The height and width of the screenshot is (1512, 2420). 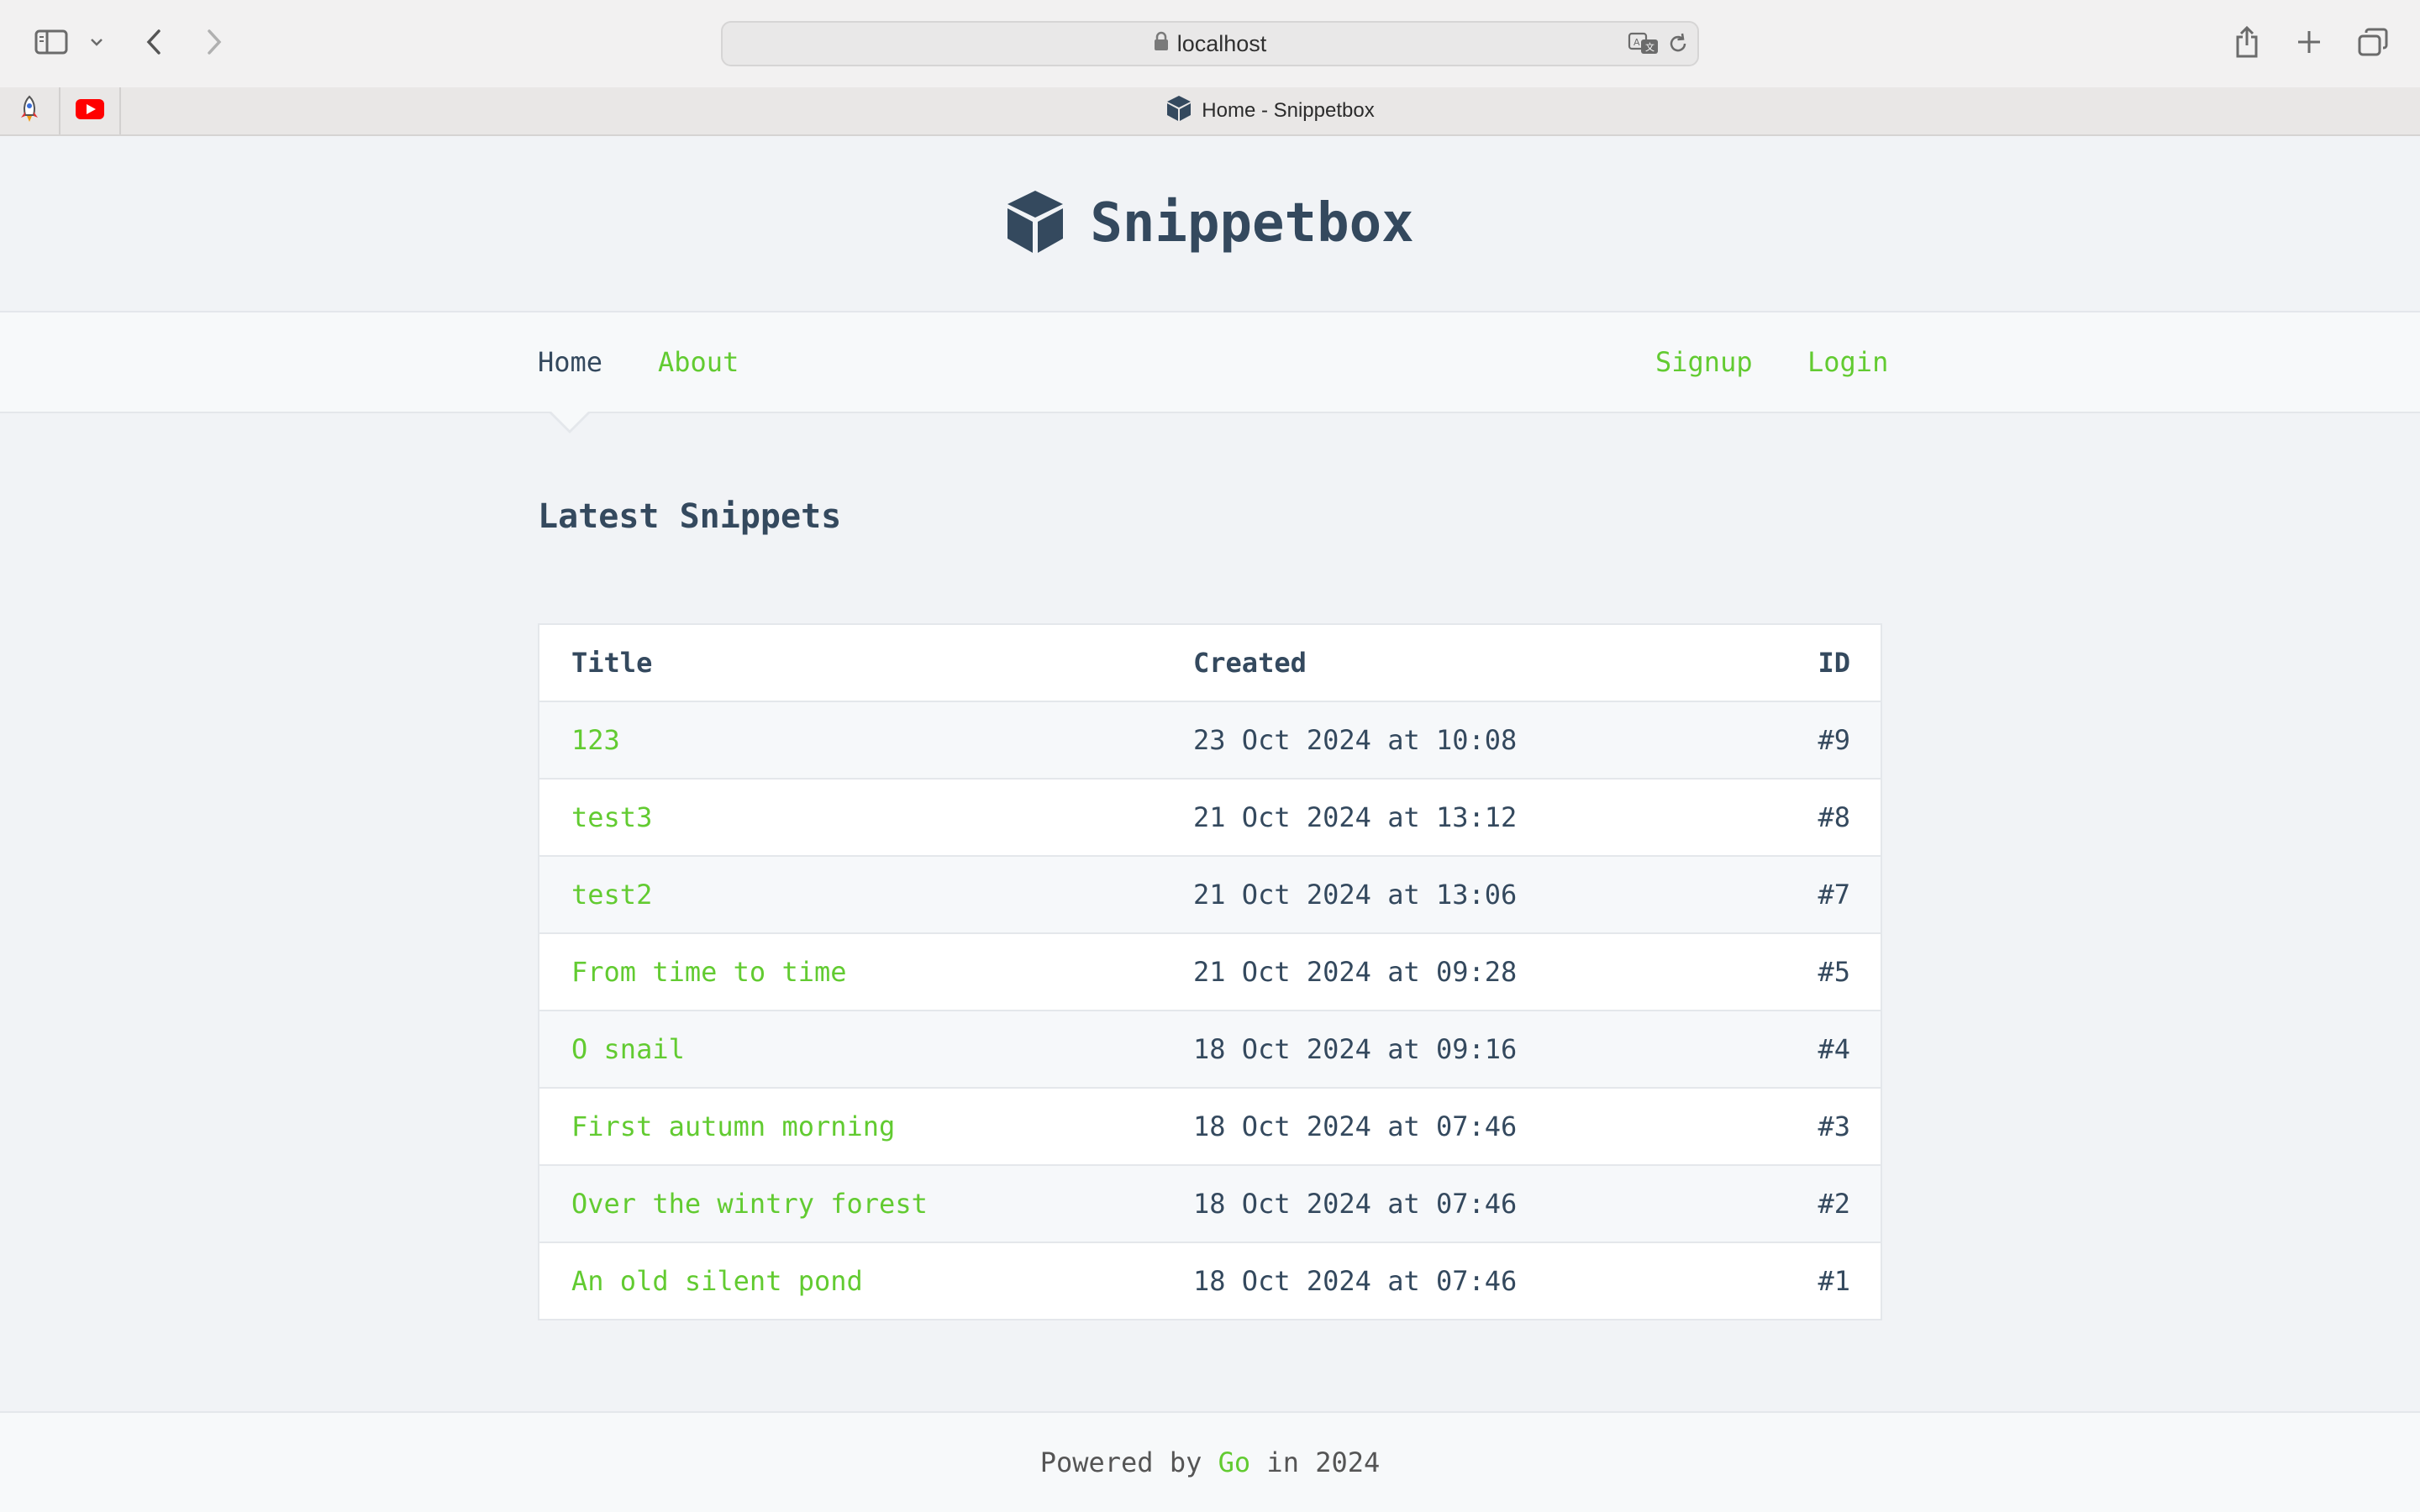 I want to click on site-footer: Powered by Go in 2024, so click(x=1210, y=1461).